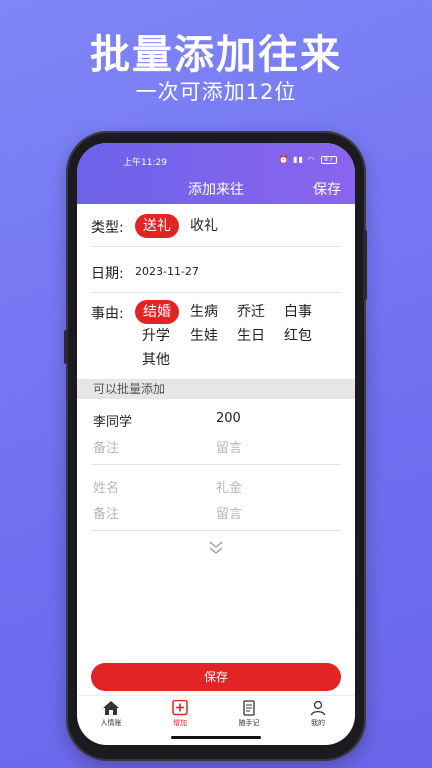 This screenshot has width=432, height=768. Describe the element at coordinates (216, 173) in the screenshot. I see `app-header: 上午11:29 ⏰ ▮▮ ◠ 87 添加来往 保存` at that location.